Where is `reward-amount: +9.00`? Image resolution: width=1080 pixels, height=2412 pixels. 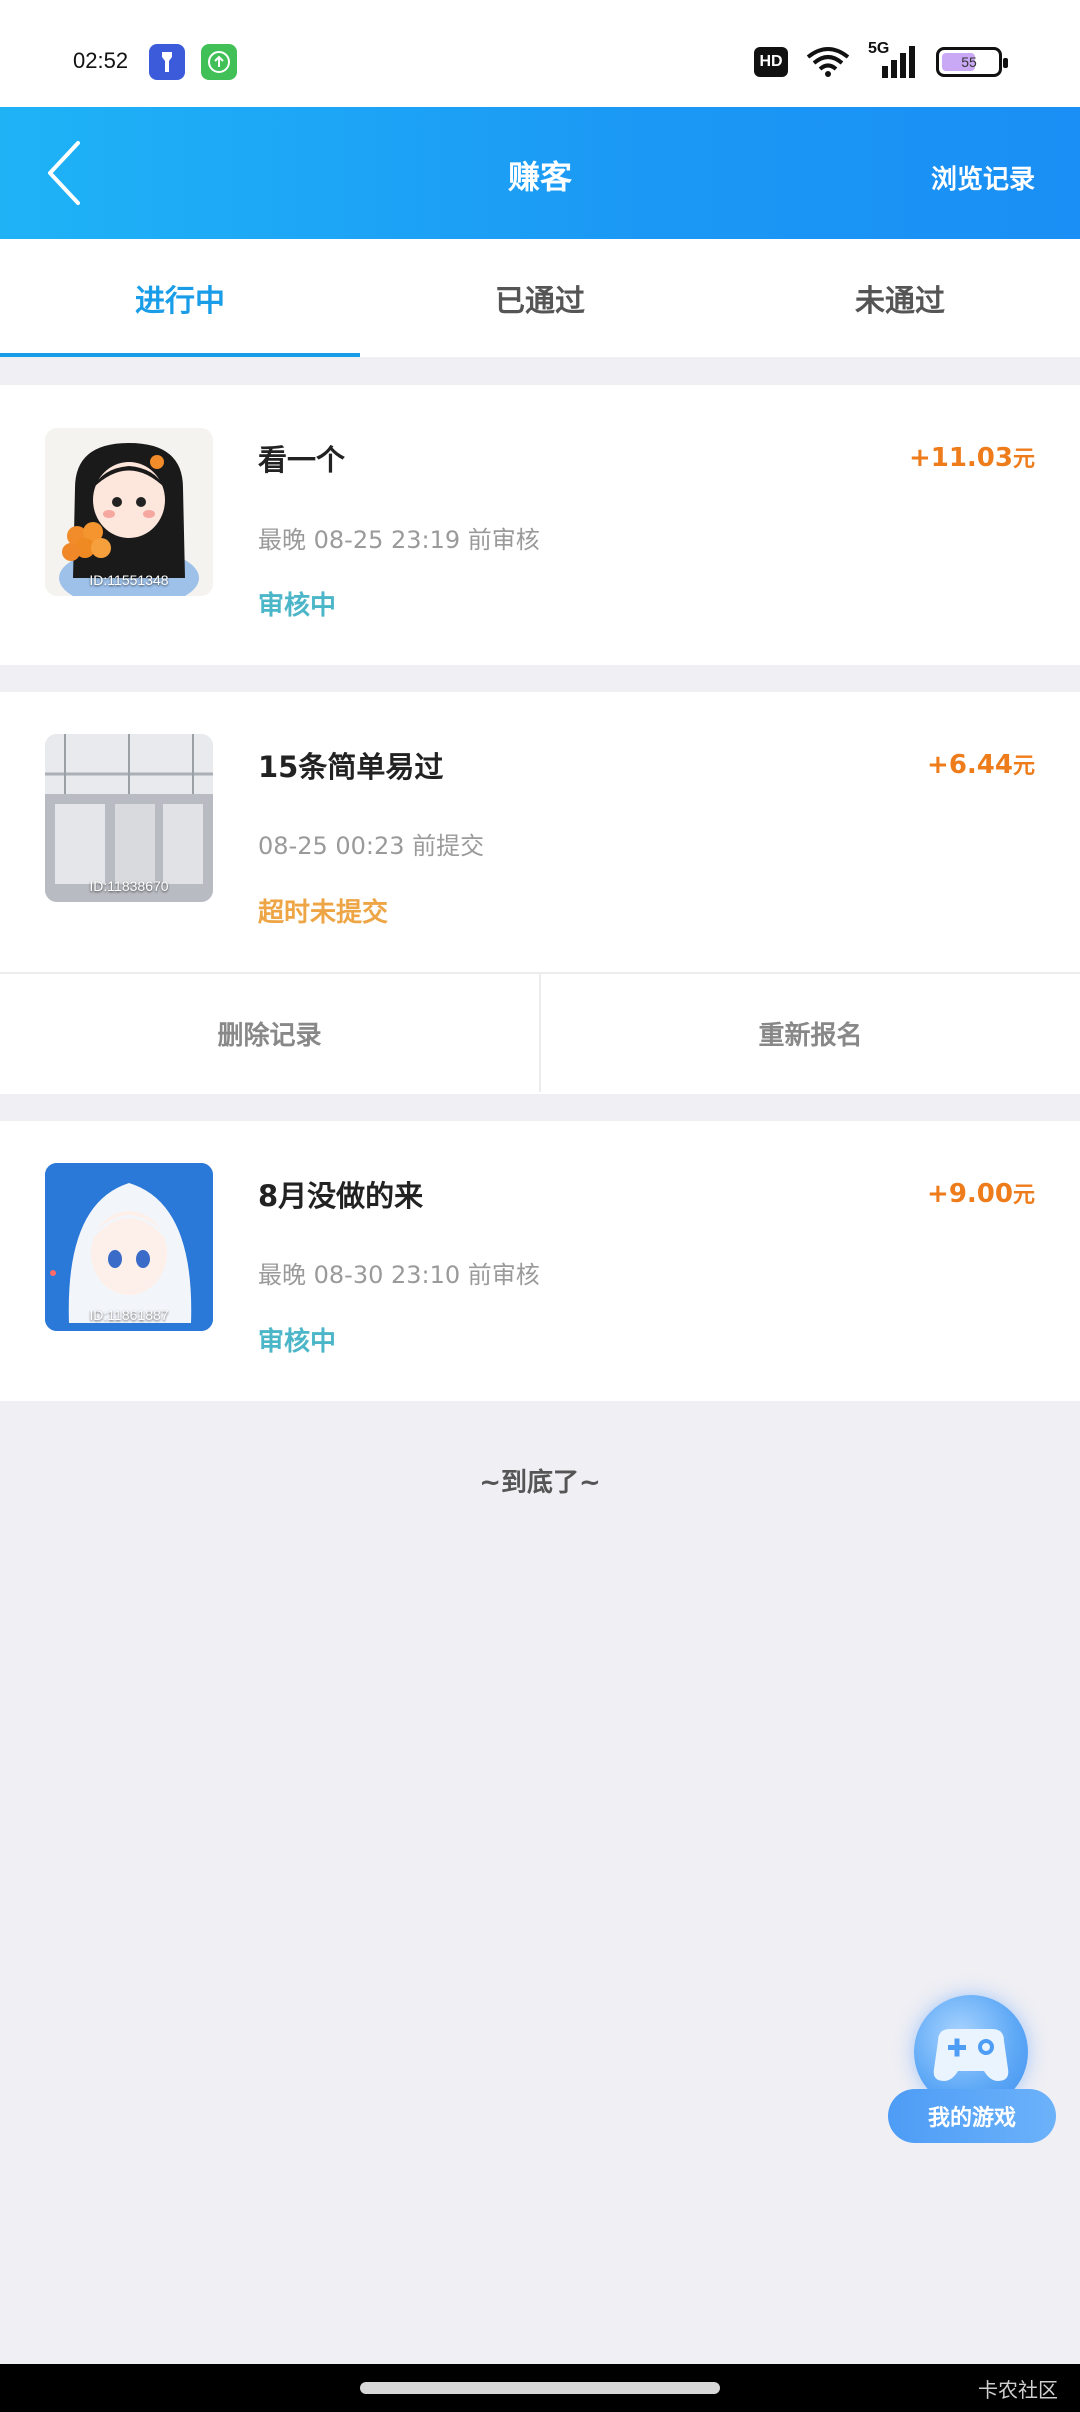 reward-amount: +9.00 is located at coordinates (970, 1194).